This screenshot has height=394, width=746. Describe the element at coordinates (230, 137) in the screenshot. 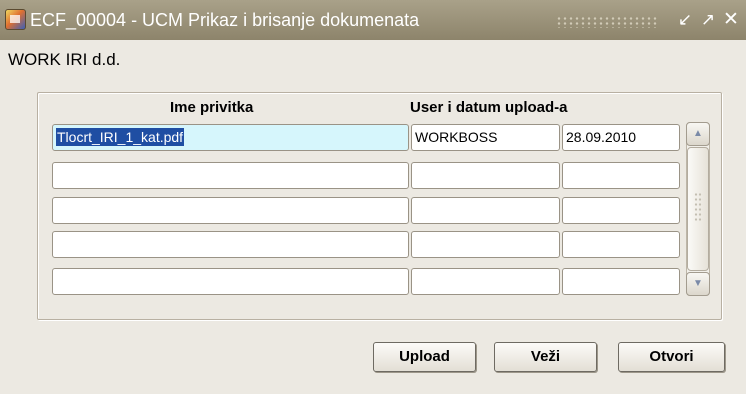

I see `attachment-name-field: Tlocrt_IRI_1_kat.pdf` at that location.